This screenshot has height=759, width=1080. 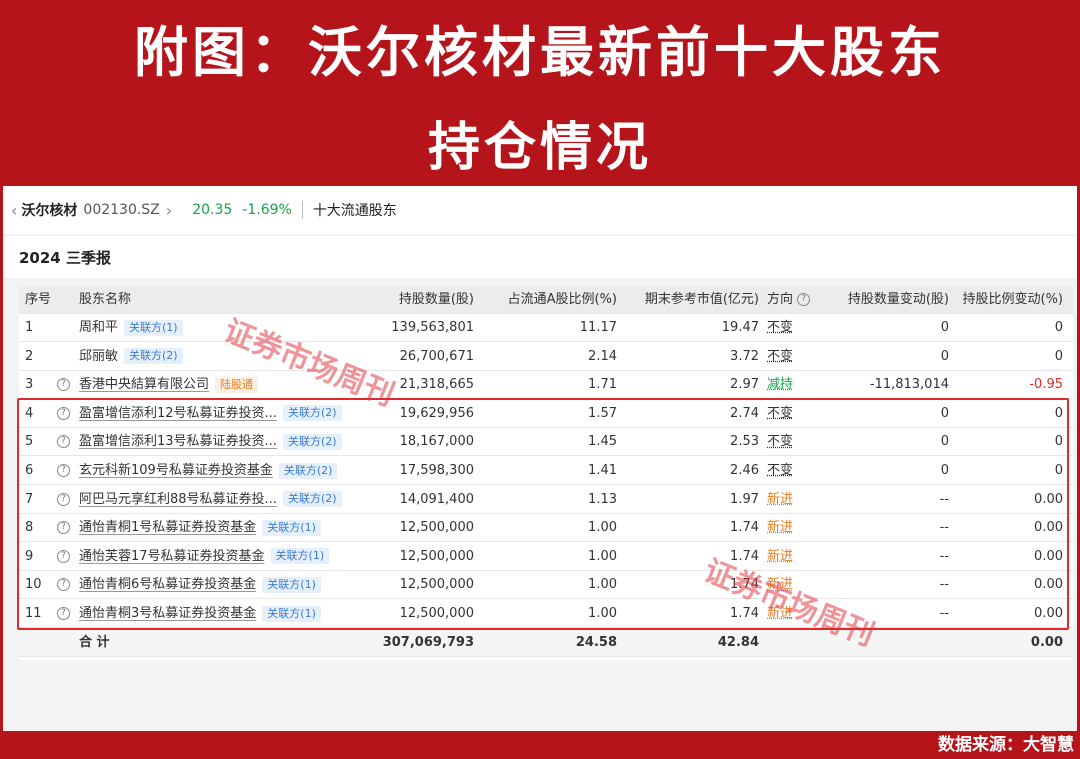 I want to click on shareholder-name: 邱丽敏, so click(x=98, y=356).